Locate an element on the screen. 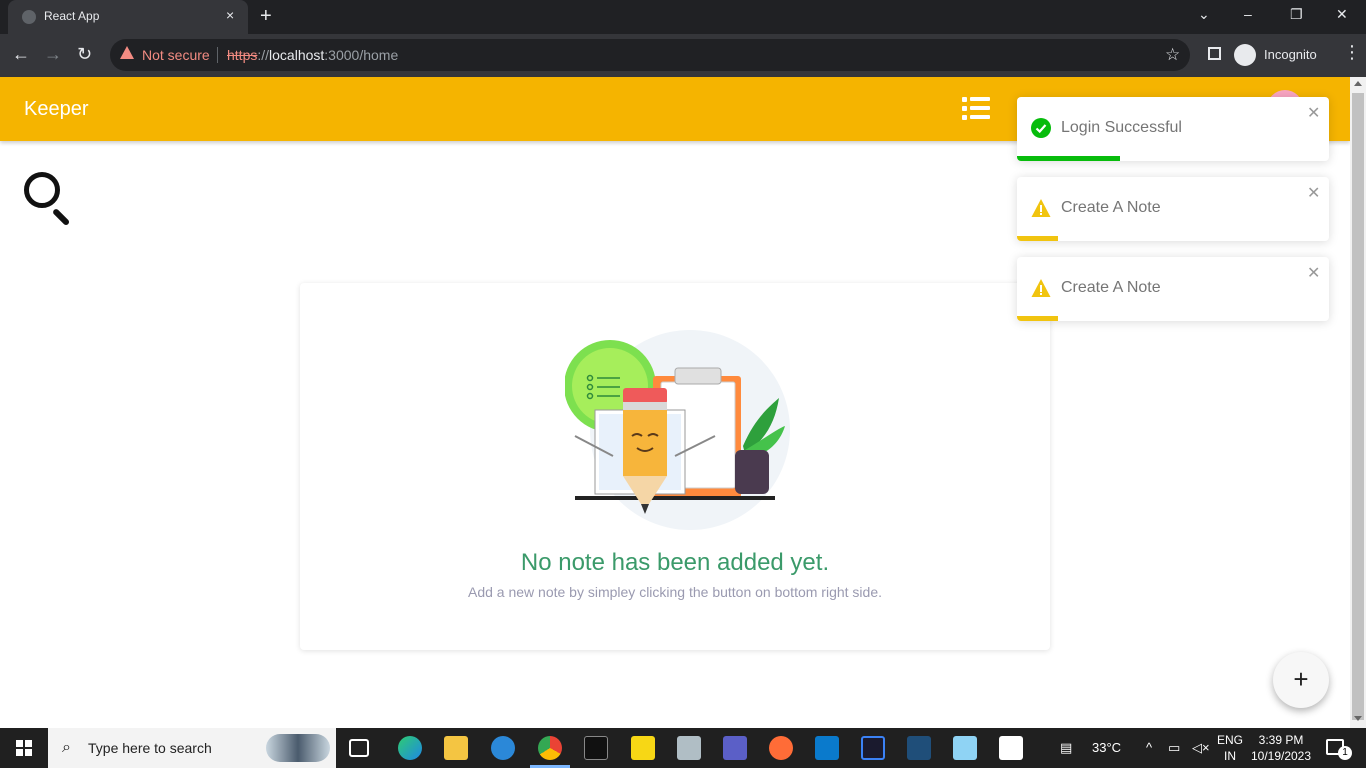 The width and height of the screenshot is (1366, 768). bookmark-star-icon: ☆ is located at coordinates (1172, 55).